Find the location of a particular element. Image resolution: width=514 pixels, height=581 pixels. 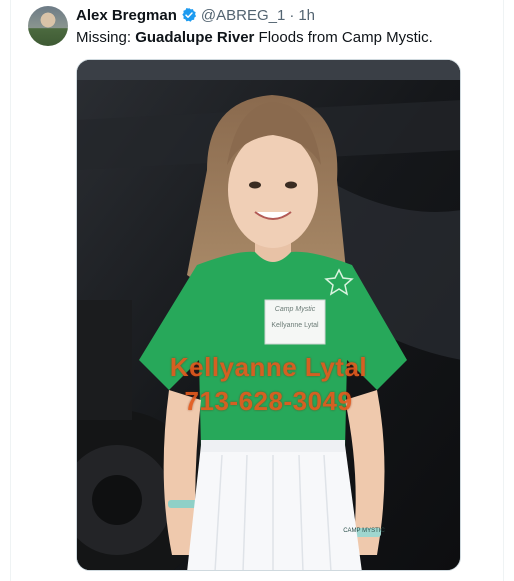

overlay-phone-text: 713-628-3049 is located at coordinates (268, 401).